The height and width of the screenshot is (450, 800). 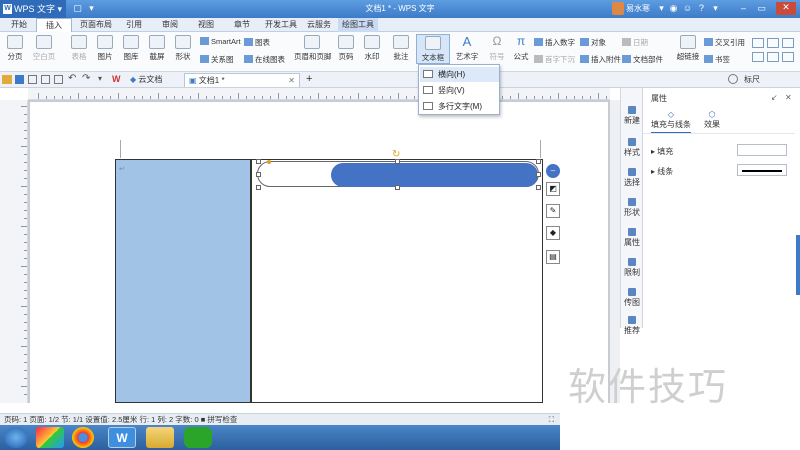 I want to click on user-name: 易水寒, so click(x=638, y=8).